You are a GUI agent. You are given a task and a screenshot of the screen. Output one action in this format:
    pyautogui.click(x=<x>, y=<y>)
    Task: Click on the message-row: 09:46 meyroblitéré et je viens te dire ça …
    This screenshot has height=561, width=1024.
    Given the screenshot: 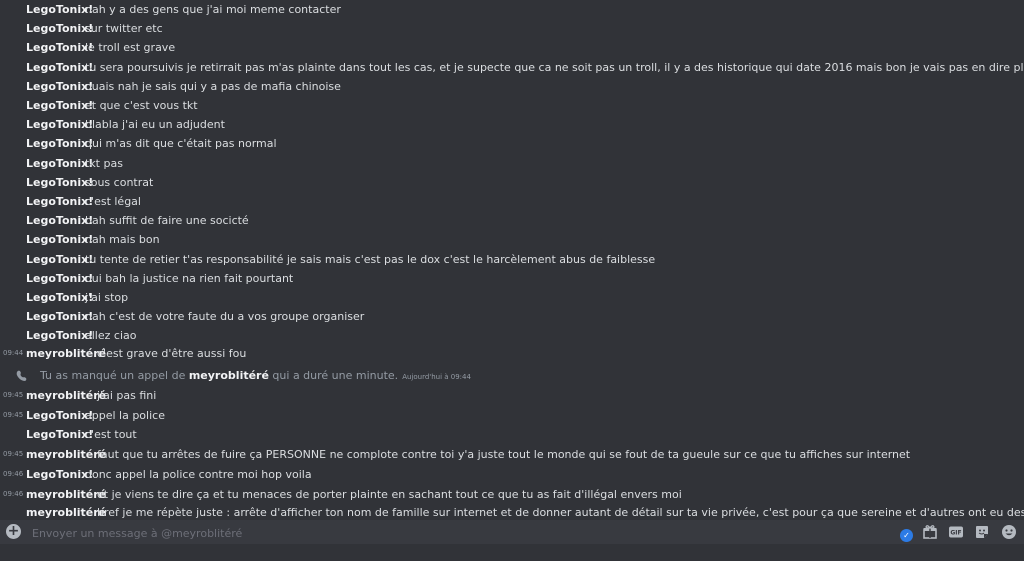 What is the action you would take?
    pyautogui.click(x=512, y=494)
    